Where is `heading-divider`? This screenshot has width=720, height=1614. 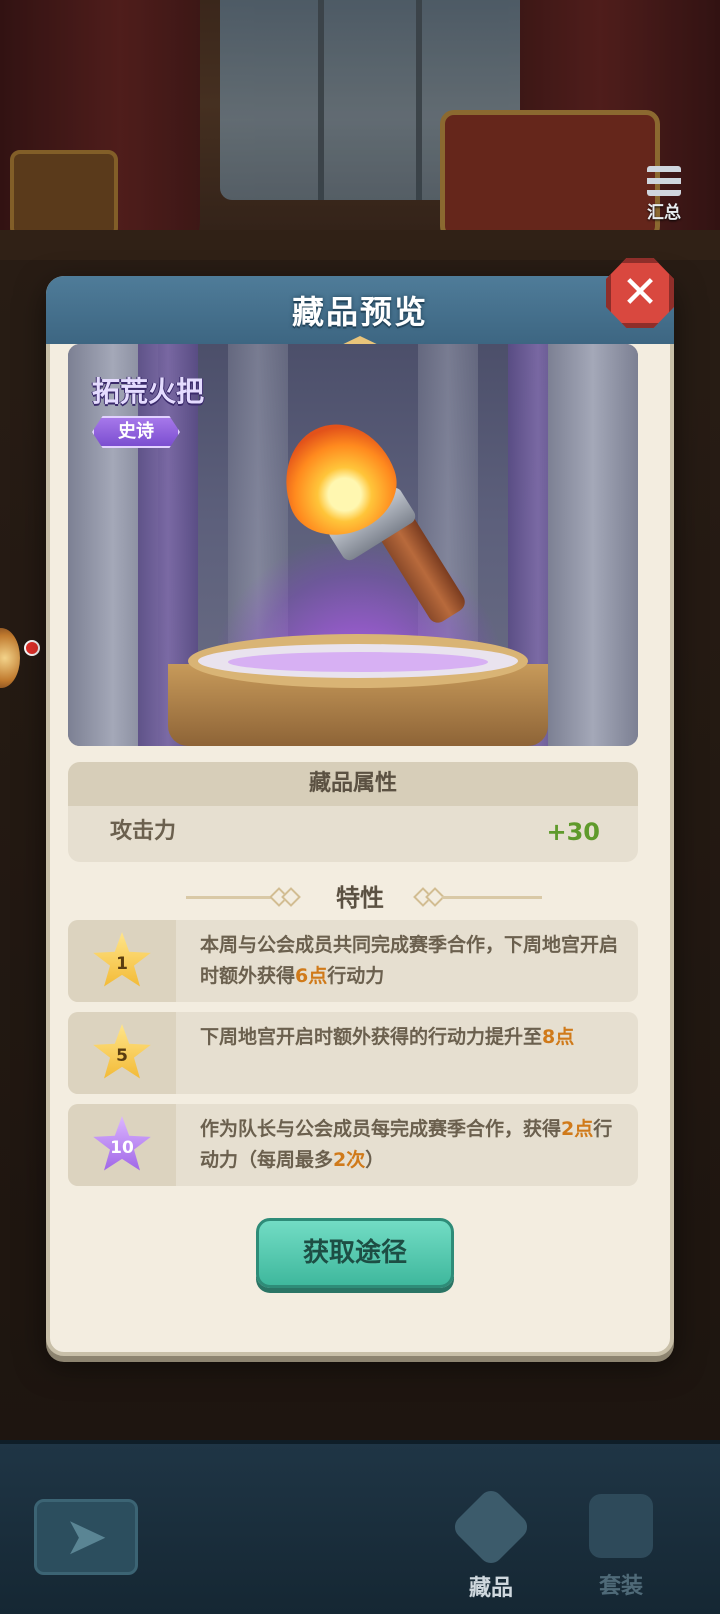
heading-divider is located at coordinates (492, 897).